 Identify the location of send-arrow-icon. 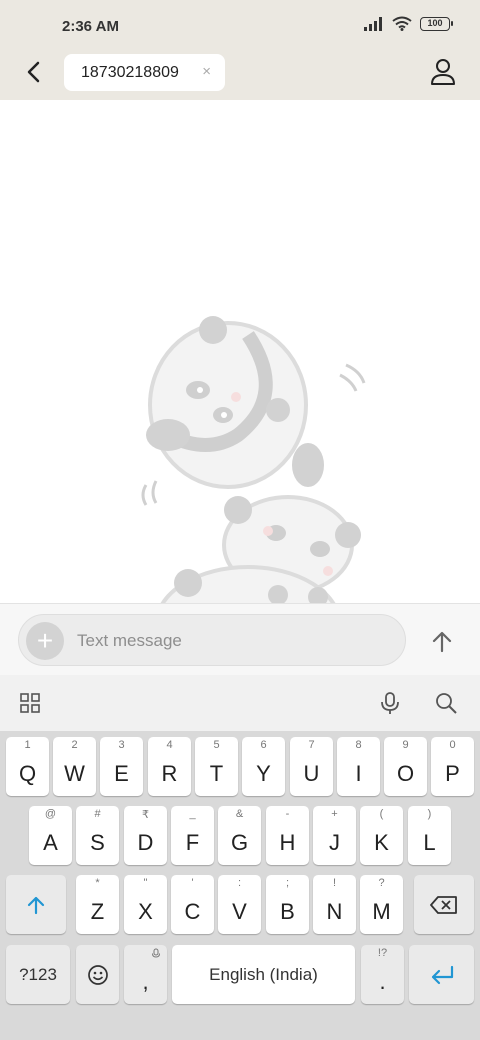
(442, 642).